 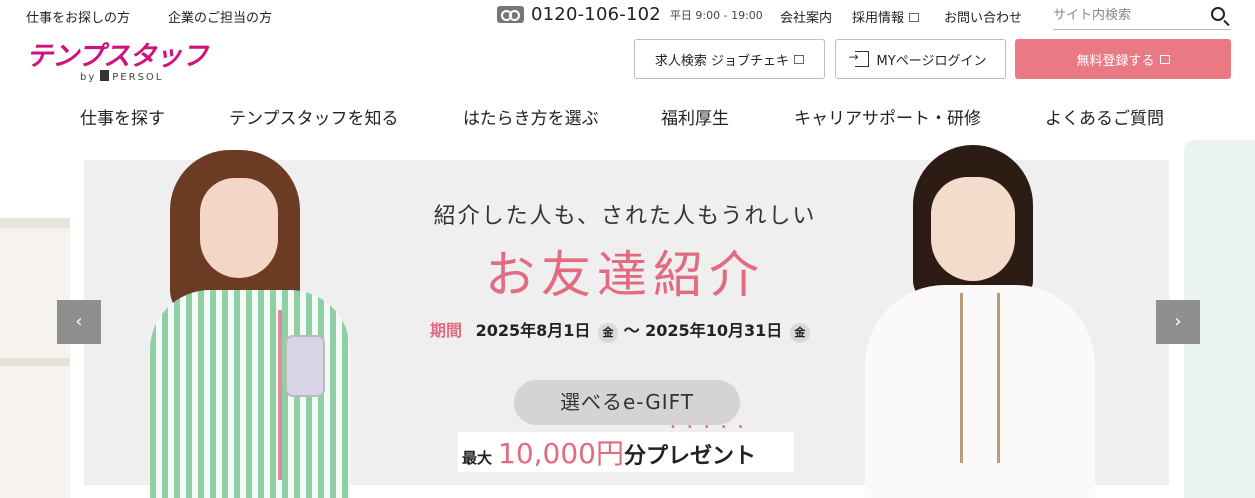 I want to click on gift-max: 最大, so click(x=477, y=458).